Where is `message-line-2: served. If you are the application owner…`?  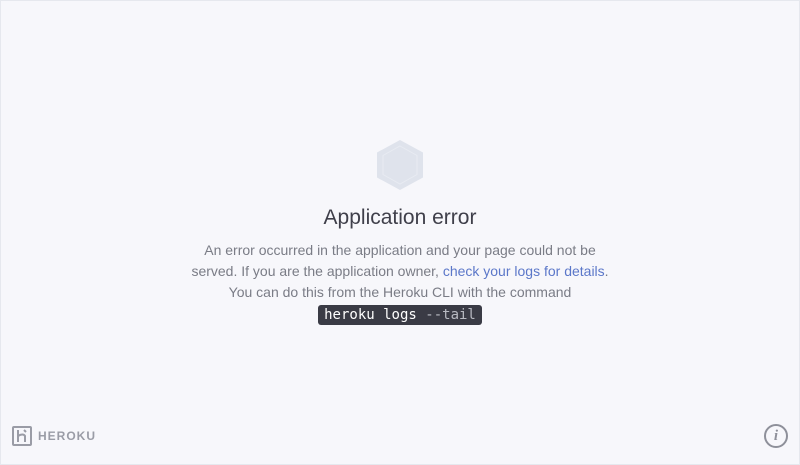 message-line-2: served. If you are the application owner… is located at coordinates (400, 271).